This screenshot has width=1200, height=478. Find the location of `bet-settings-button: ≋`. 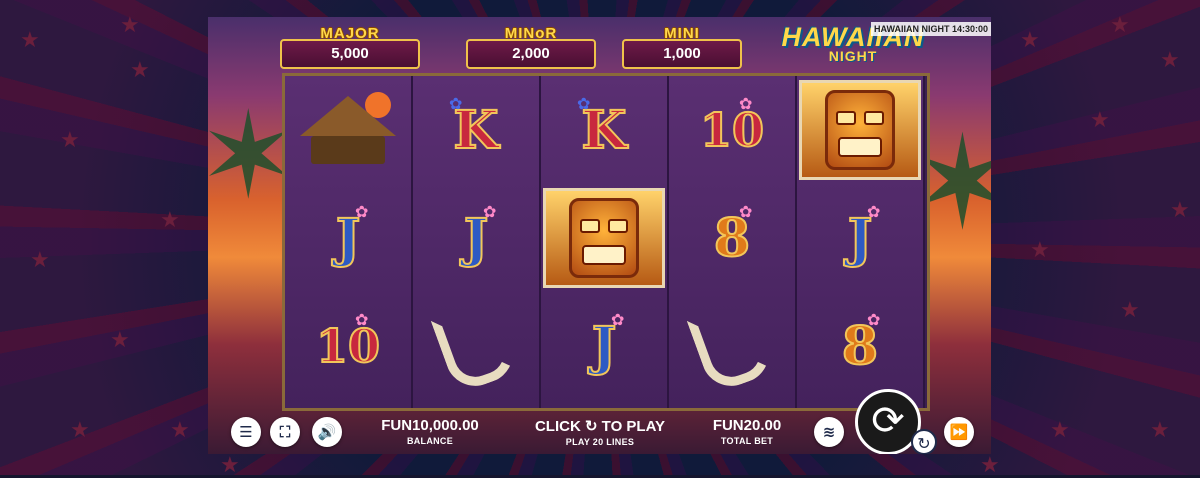

bet-settings-button: ≋ is located at coordinates (829, 432).